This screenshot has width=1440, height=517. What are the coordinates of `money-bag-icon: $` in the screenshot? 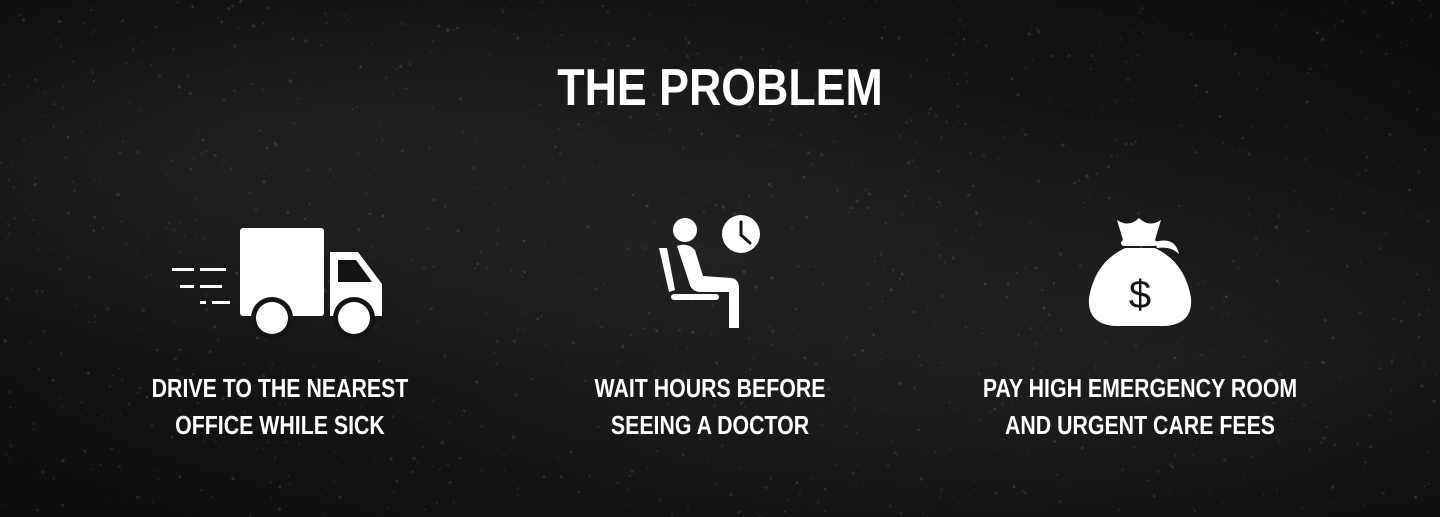 It's located at (1140, 272).